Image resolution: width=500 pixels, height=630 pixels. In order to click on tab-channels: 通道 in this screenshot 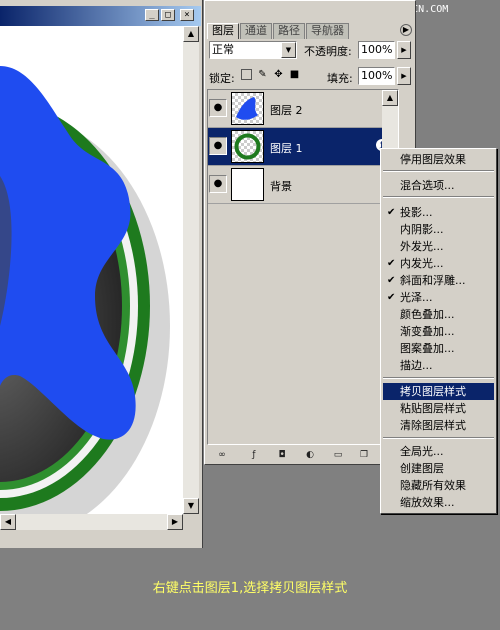, I will do `click(256, 31)`.